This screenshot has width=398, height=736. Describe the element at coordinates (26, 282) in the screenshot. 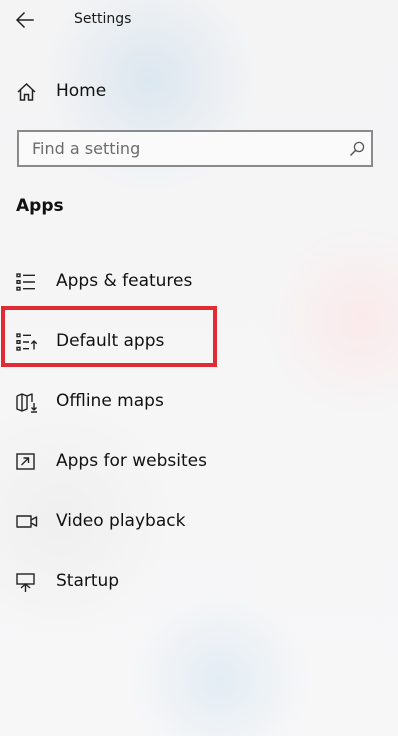

I see `apps-features-icon` at that location.